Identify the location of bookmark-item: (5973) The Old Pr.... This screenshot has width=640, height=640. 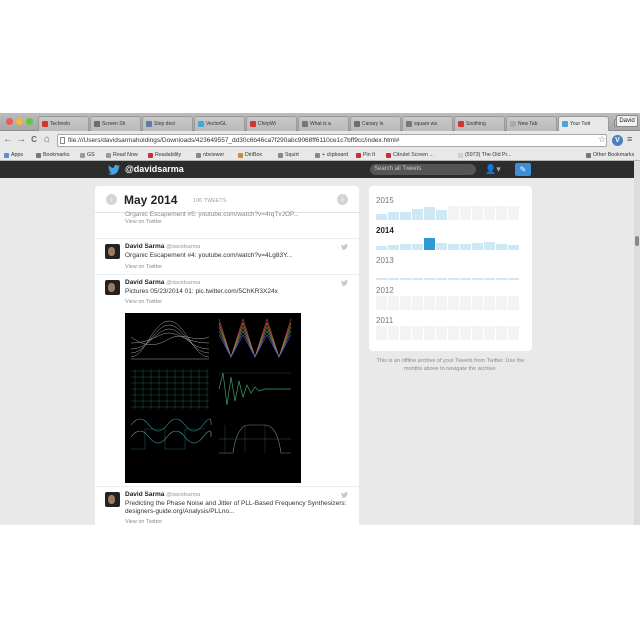
(484, 155).